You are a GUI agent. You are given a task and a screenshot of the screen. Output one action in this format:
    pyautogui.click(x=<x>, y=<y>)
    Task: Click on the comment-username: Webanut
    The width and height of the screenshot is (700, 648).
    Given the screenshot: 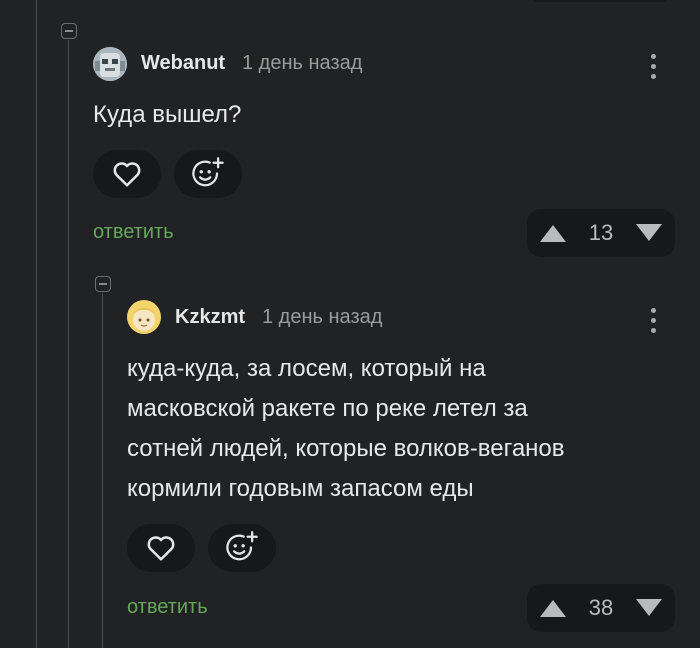 What is the action you would take?
    pyautogui.click(x=183, y=63)
    